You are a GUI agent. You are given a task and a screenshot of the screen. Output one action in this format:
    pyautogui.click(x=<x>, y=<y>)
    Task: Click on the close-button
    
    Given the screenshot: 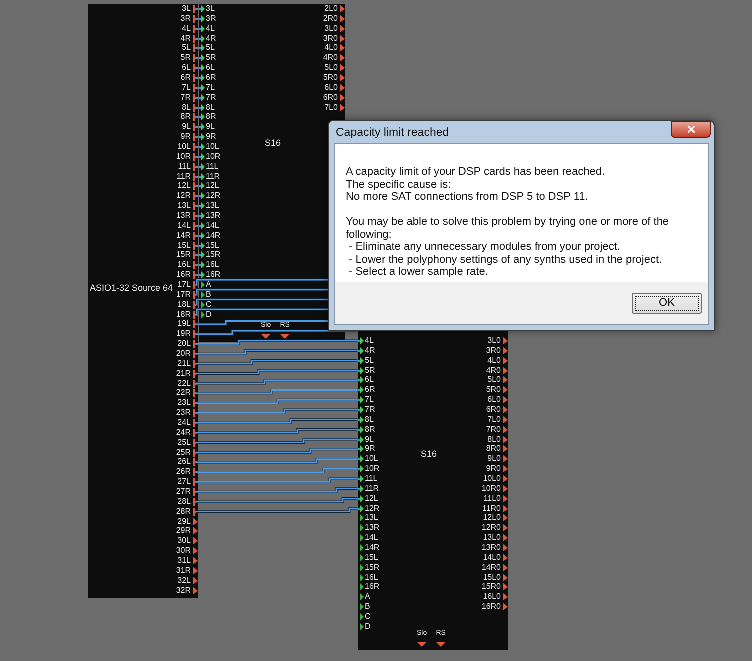 What is the action you would take?
    pyautogui.click(x=691, y=129)
    